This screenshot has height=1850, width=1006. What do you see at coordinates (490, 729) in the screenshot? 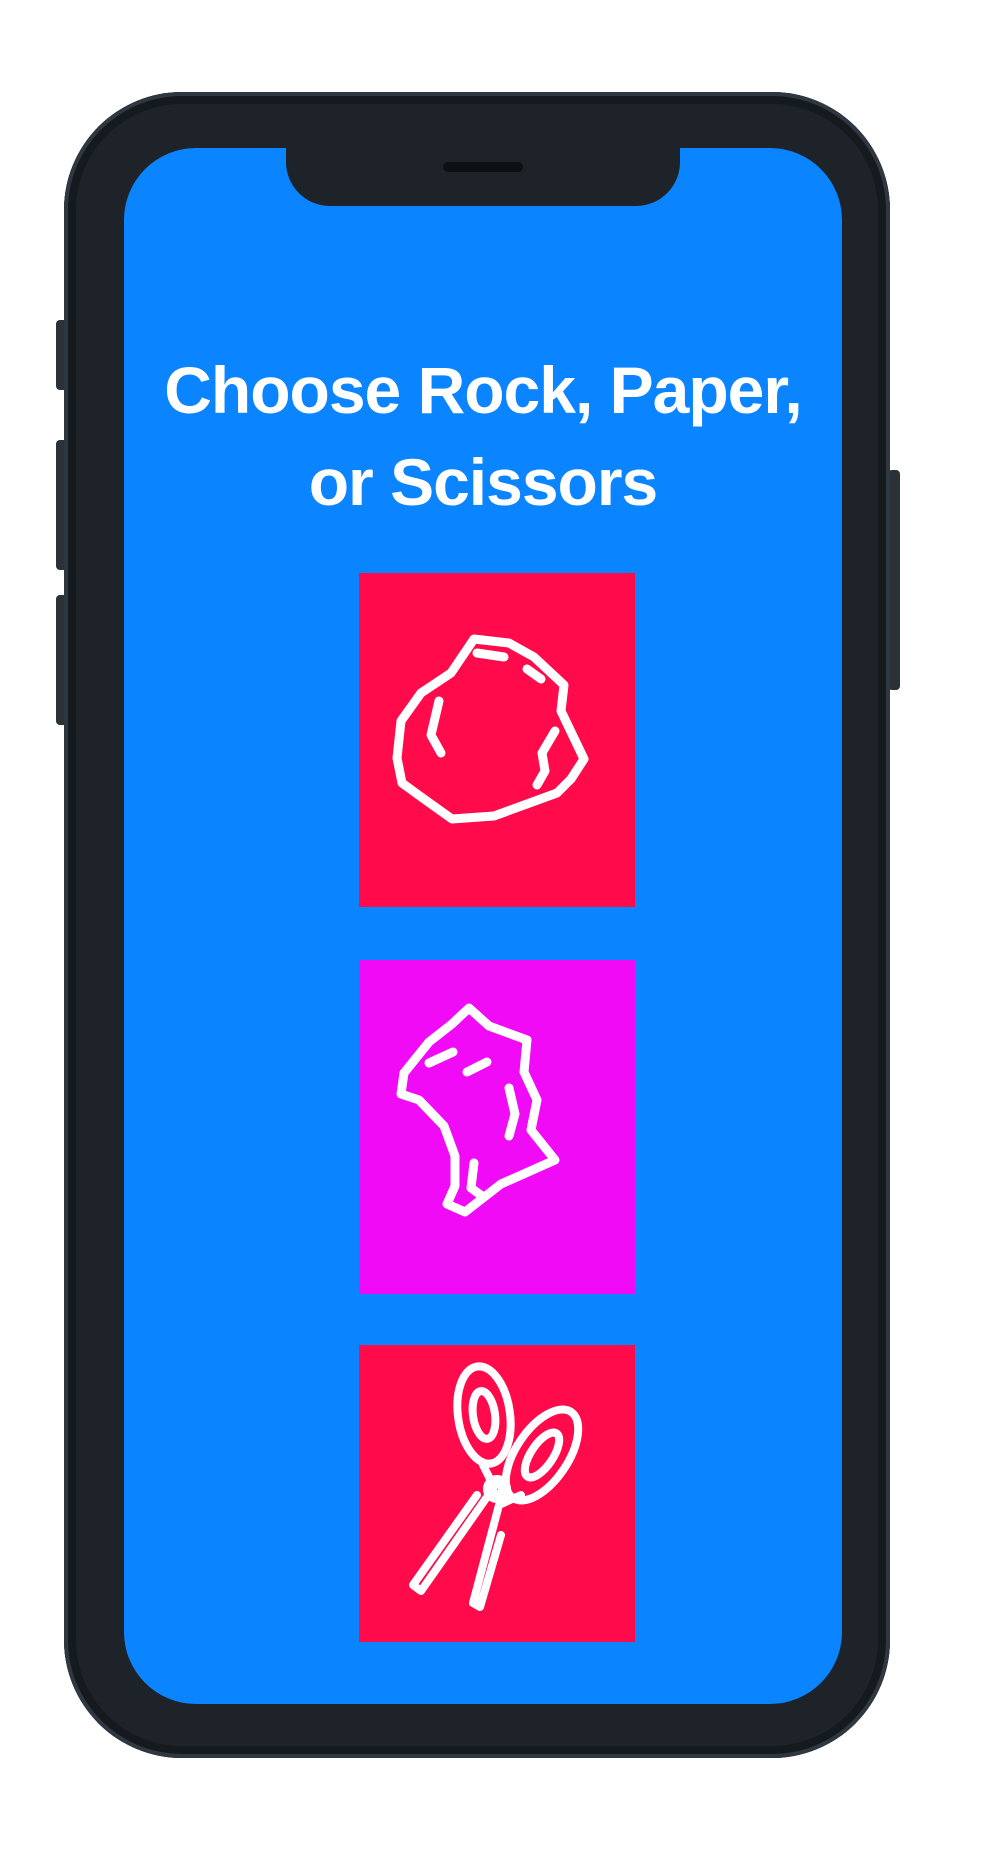
I see `rock-icon` at bounding box center [490, 729].